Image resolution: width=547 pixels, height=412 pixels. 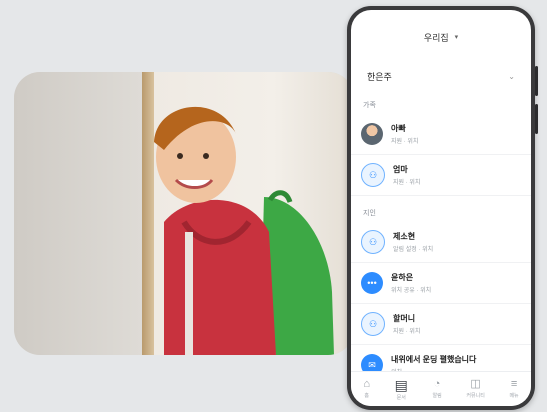 I want to click on tab-menu: ≡ 메뉴, so click(x=514, y=389).